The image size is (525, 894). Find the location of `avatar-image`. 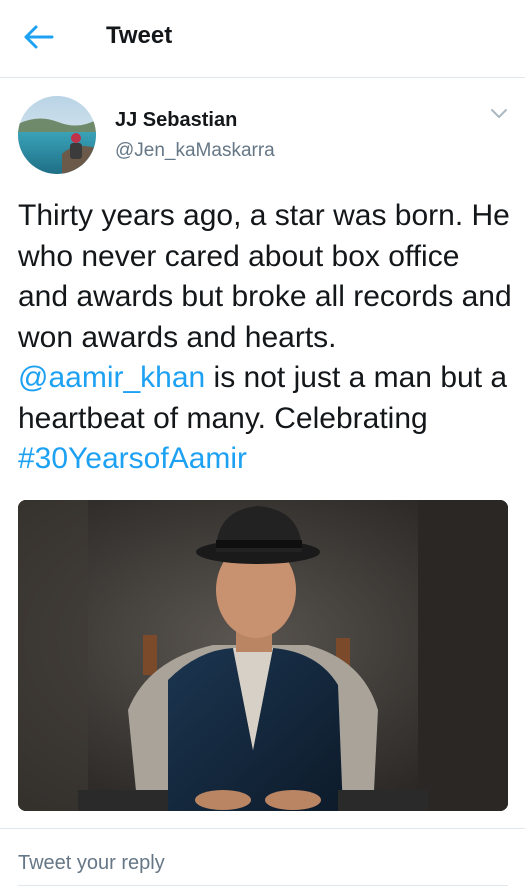

avatar-image is located at coordinates (57, 135).